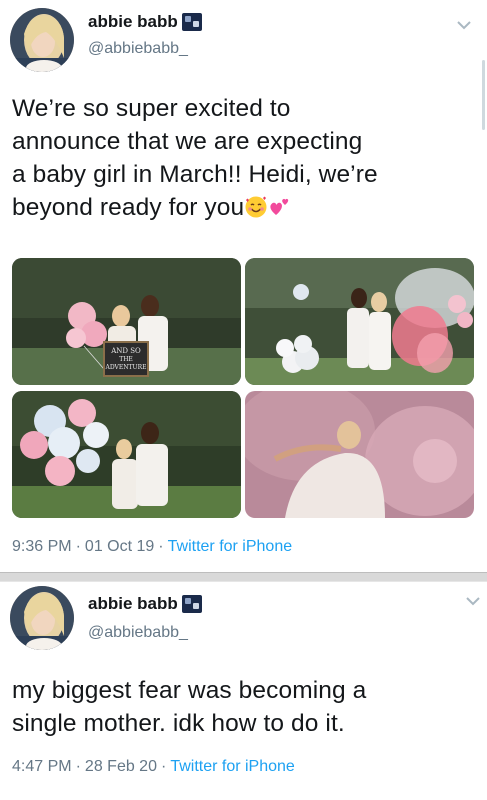  What do you see at coordinates (280, 207) in the screenshot?
I see `two-hearts-icon` at bounding box center [280, 207].